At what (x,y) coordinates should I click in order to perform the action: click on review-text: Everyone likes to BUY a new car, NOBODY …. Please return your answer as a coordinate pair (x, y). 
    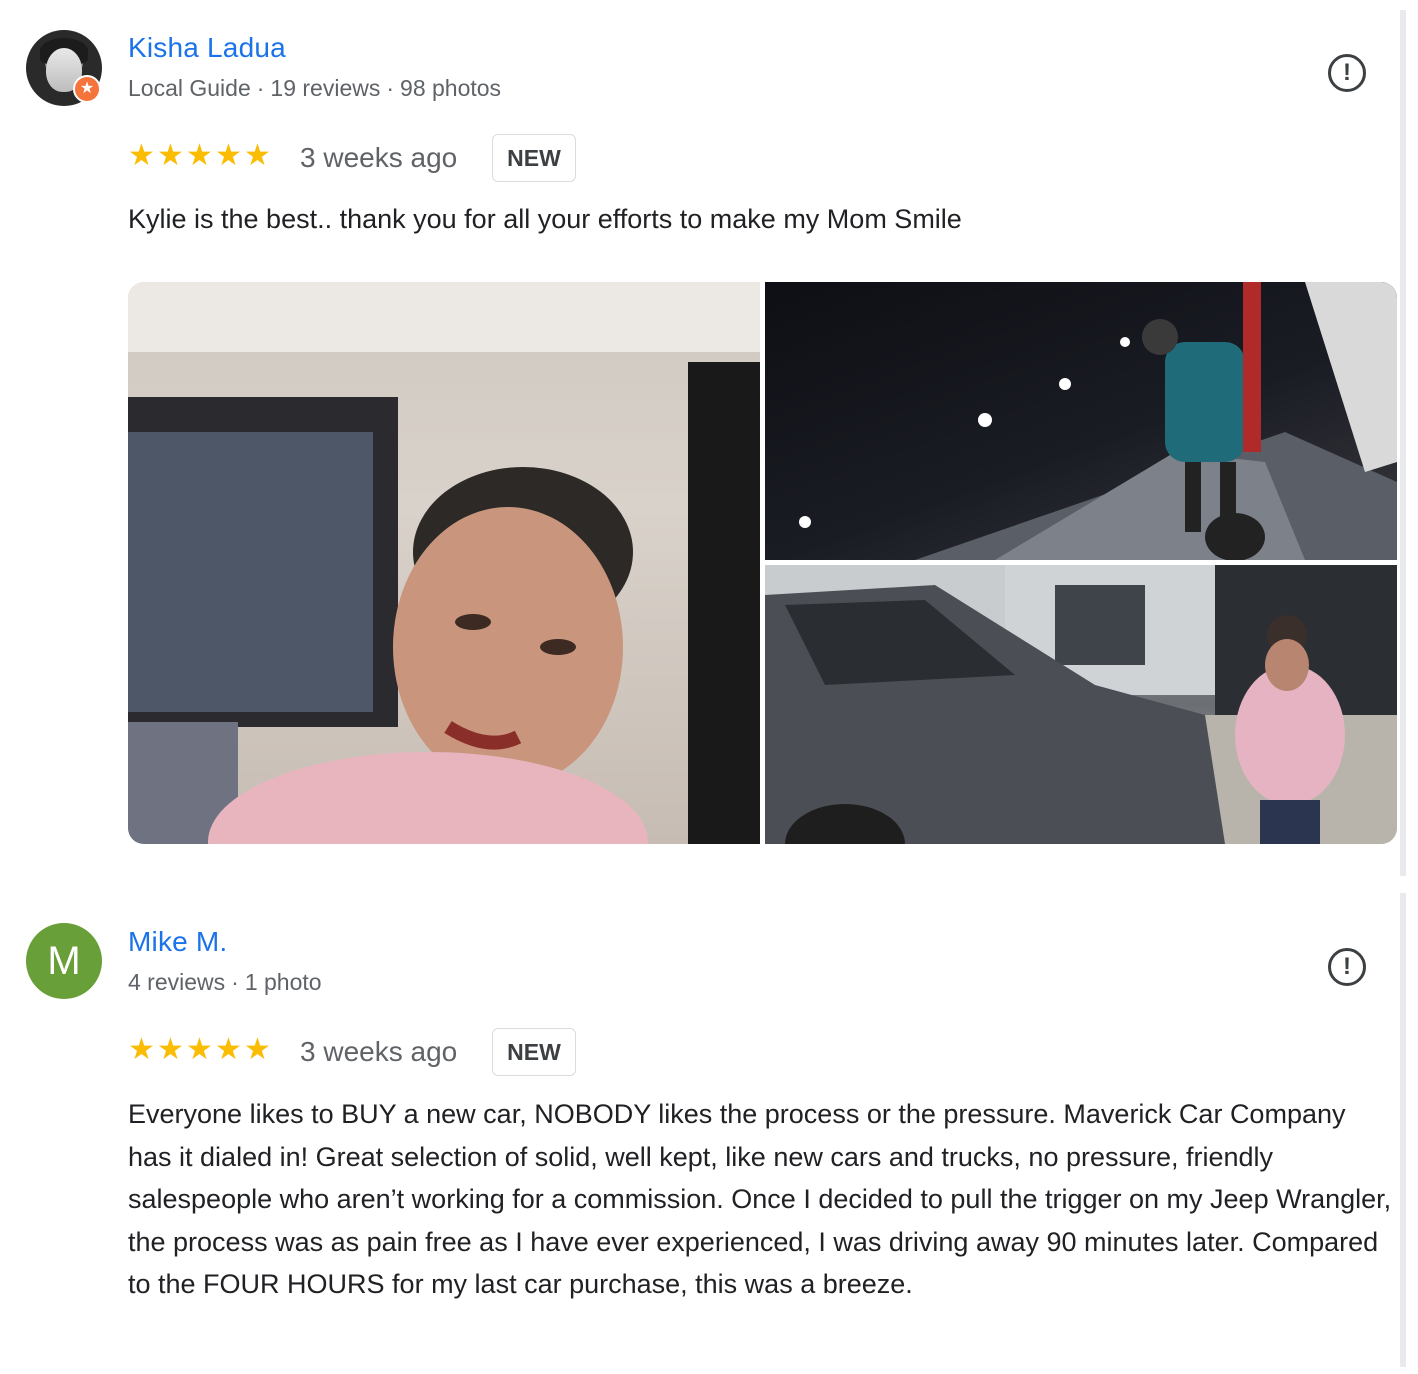
    Looking at the image, I should click on (760, 1199).